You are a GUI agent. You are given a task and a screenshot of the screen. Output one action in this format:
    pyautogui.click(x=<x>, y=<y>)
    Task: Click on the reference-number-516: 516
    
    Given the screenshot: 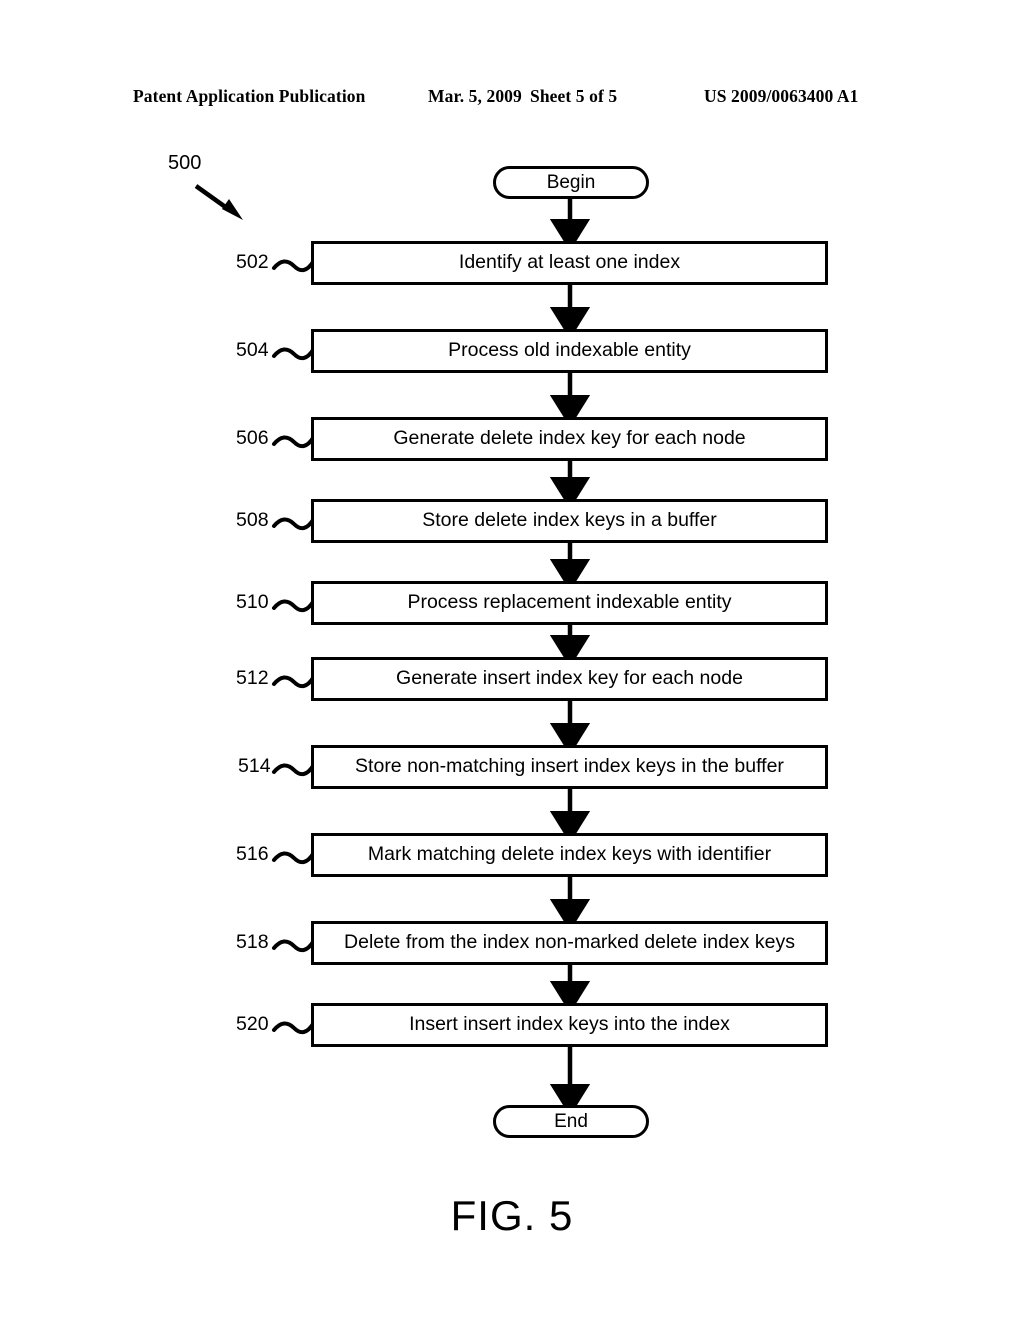 What is the action you would take?
    pyautogui.click(x=252, y=854)
    